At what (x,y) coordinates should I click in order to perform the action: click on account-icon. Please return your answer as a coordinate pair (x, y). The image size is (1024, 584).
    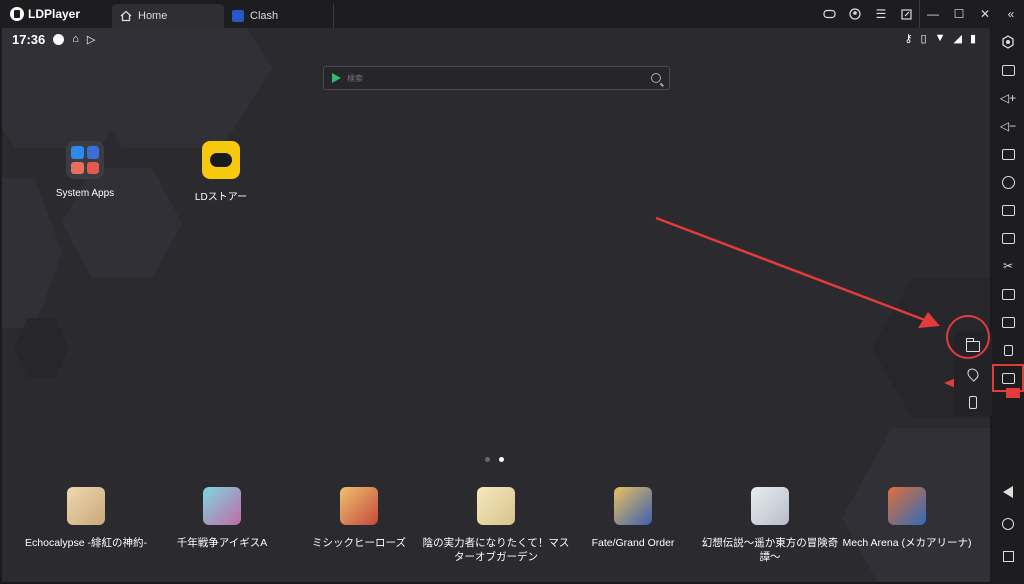
    Looking at the image, I should click on (855, 14).